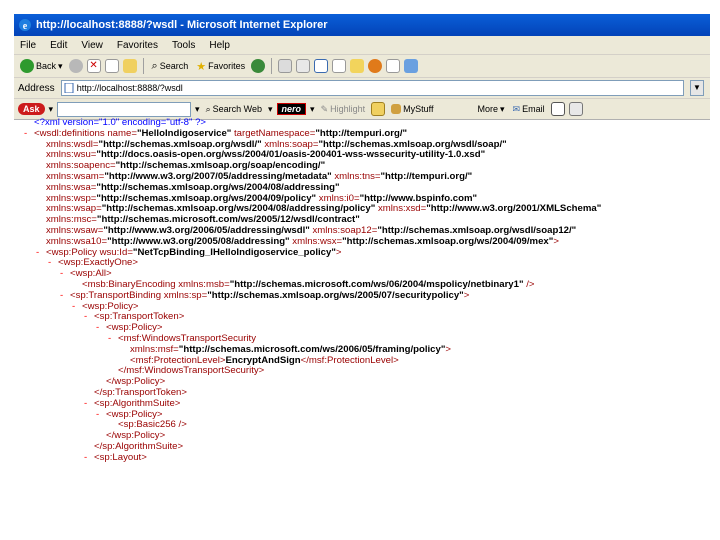 This screenshot has width=720, height=540. I want to click on email-button: ✉ Email, so click(529, 109).